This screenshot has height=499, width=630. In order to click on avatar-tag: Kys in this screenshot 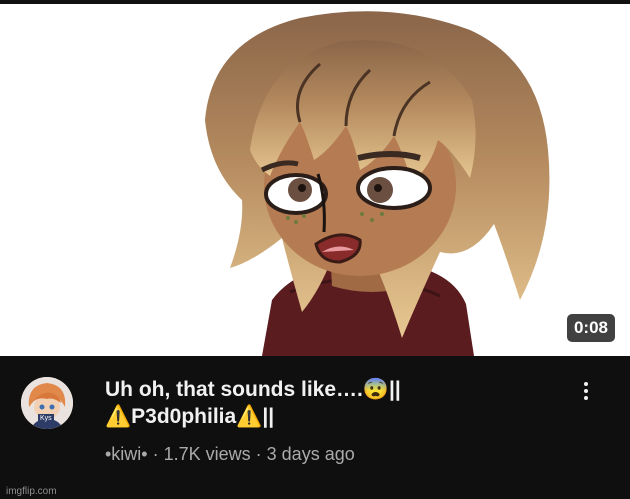, I will do `click(46, 418)`.